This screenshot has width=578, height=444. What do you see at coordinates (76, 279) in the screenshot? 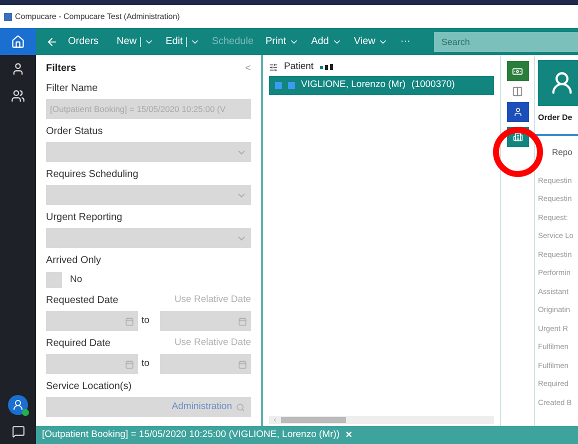
I see `checkbox-label: No` at bounding box center [76, 279].